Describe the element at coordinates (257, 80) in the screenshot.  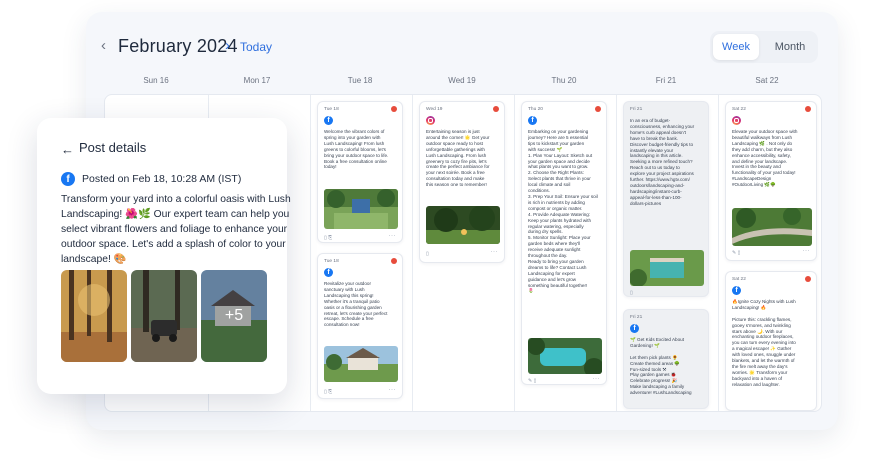
I see `day-header-mon: Mon 17` at that location.